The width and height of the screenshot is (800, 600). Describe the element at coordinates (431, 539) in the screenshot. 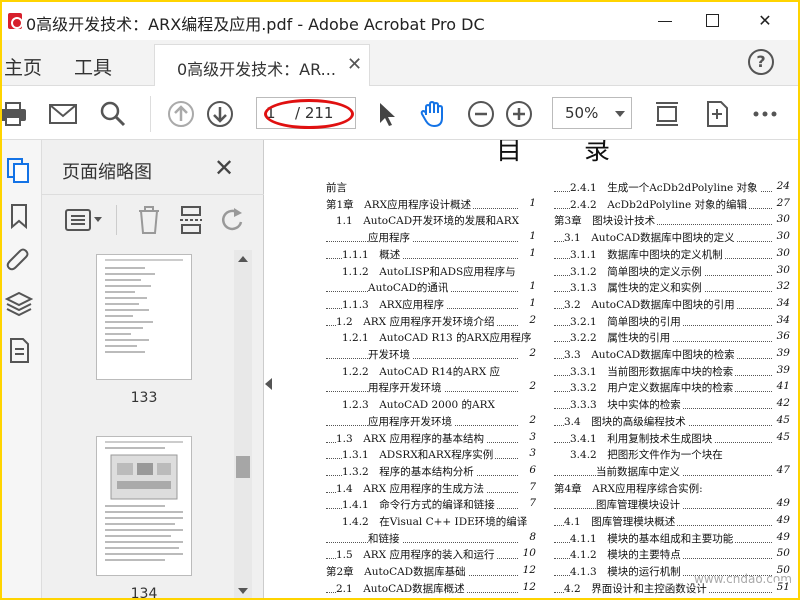

I see `toc-entry: 和链接 8` at that location.